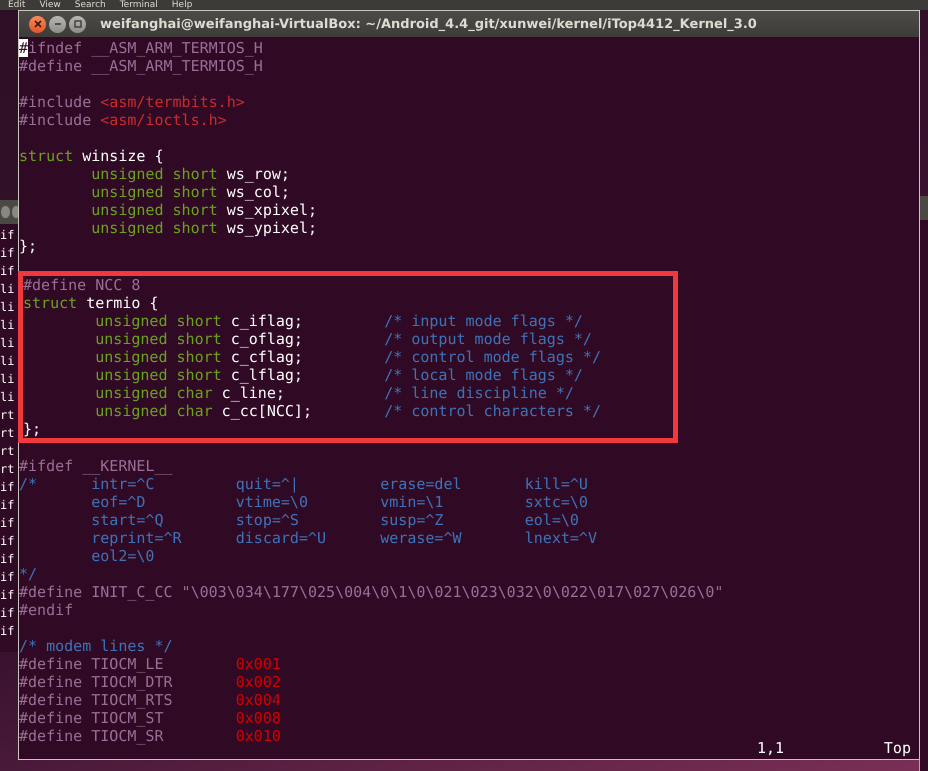 The image size is (928, 771). Describe the element at coordinates (190, 192) in the screenshot. I see `code-line: unsigned short ws_col;` at that location.